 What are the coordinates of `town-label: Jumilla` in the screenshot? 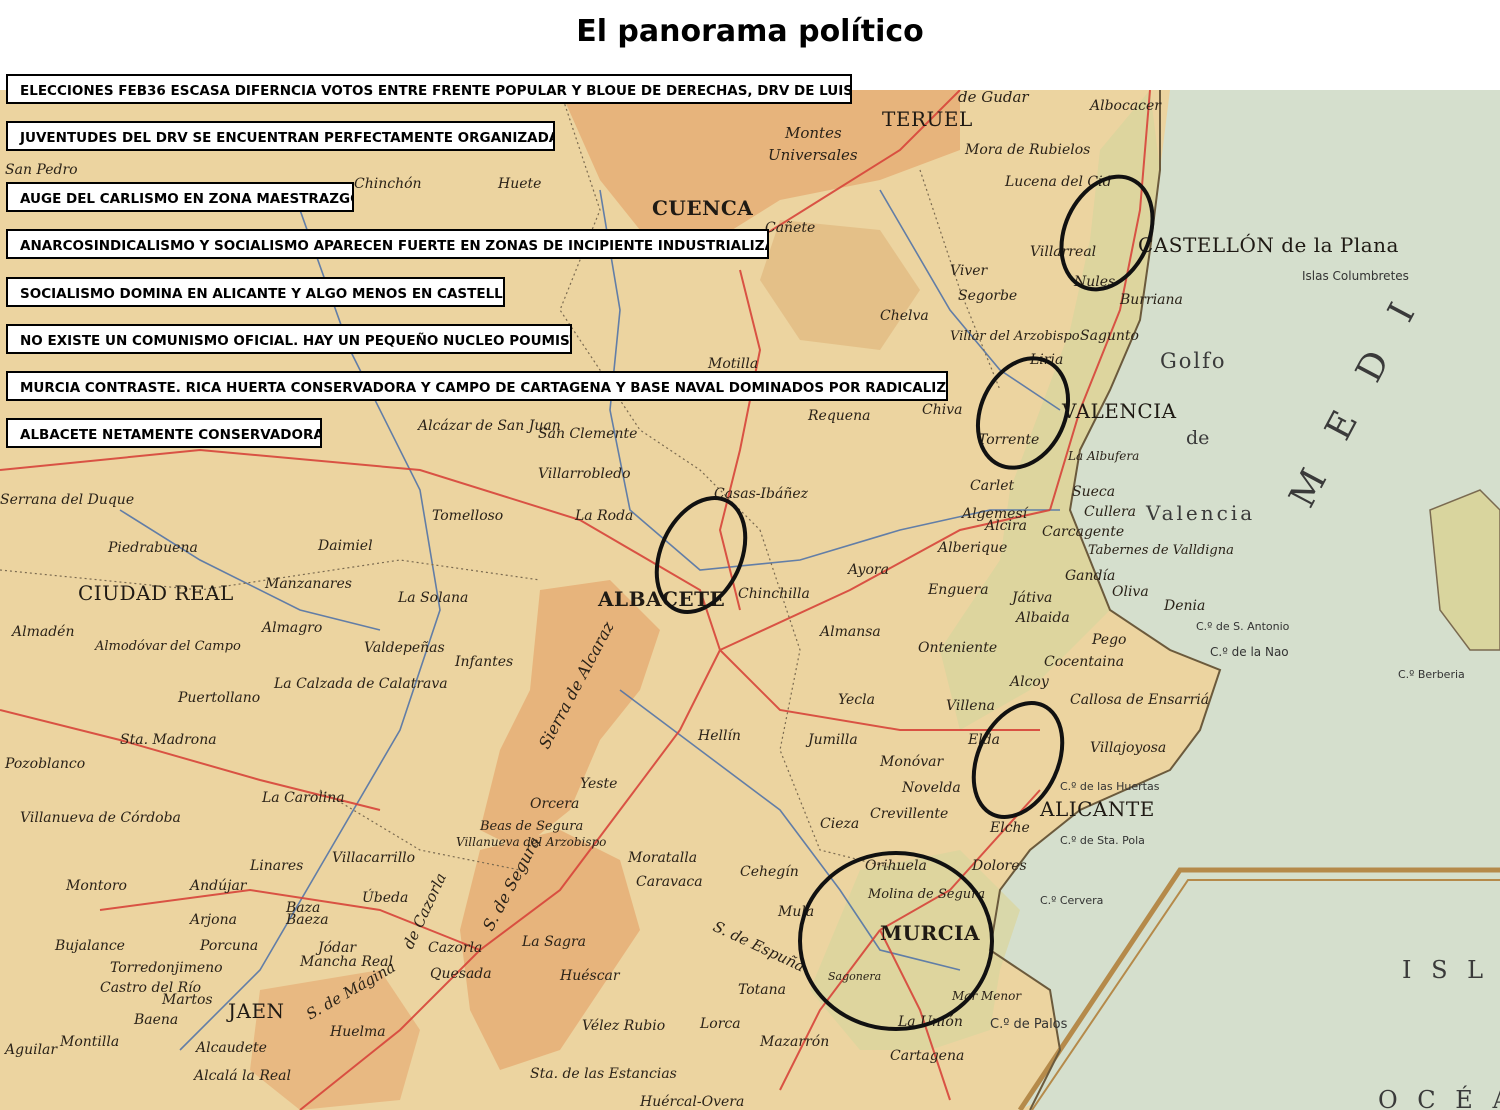 It's located at (831, 740).